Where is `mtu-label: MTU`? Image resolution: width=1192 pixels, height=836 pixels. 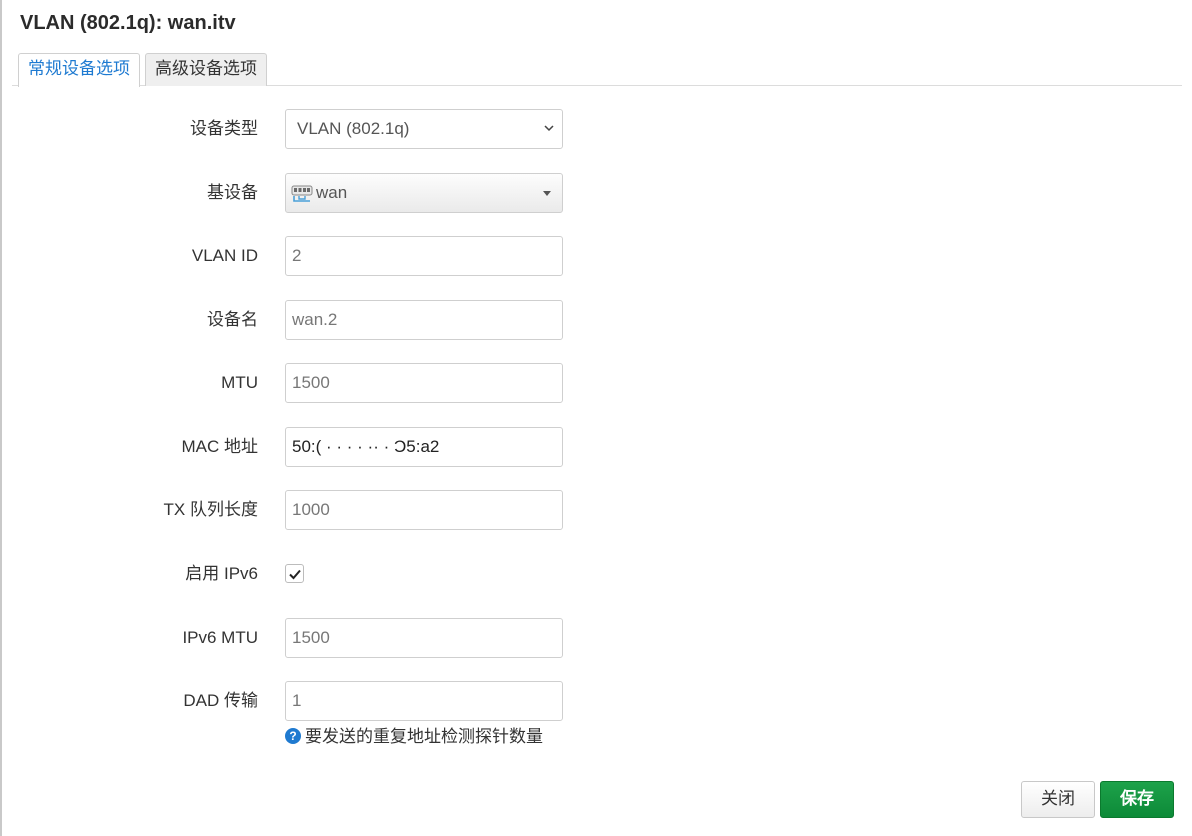
mtu-label: MTU is located at coordinates (239, 382).